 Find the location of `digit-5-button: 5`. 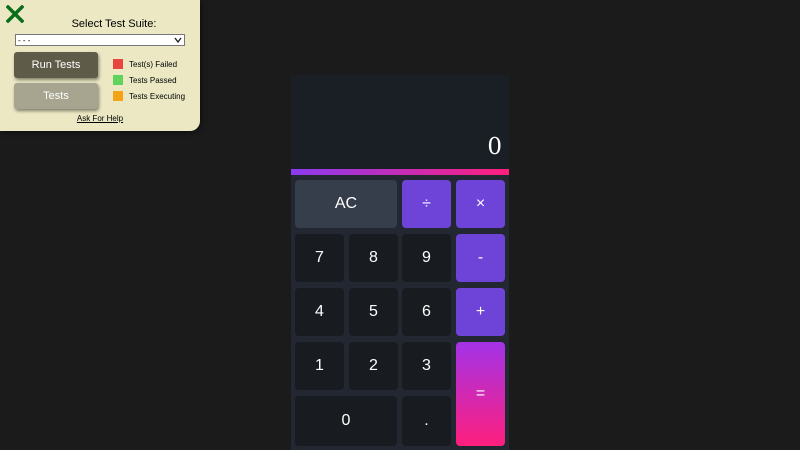

digit-5-button: 5 is located at coordinates (373, 312).